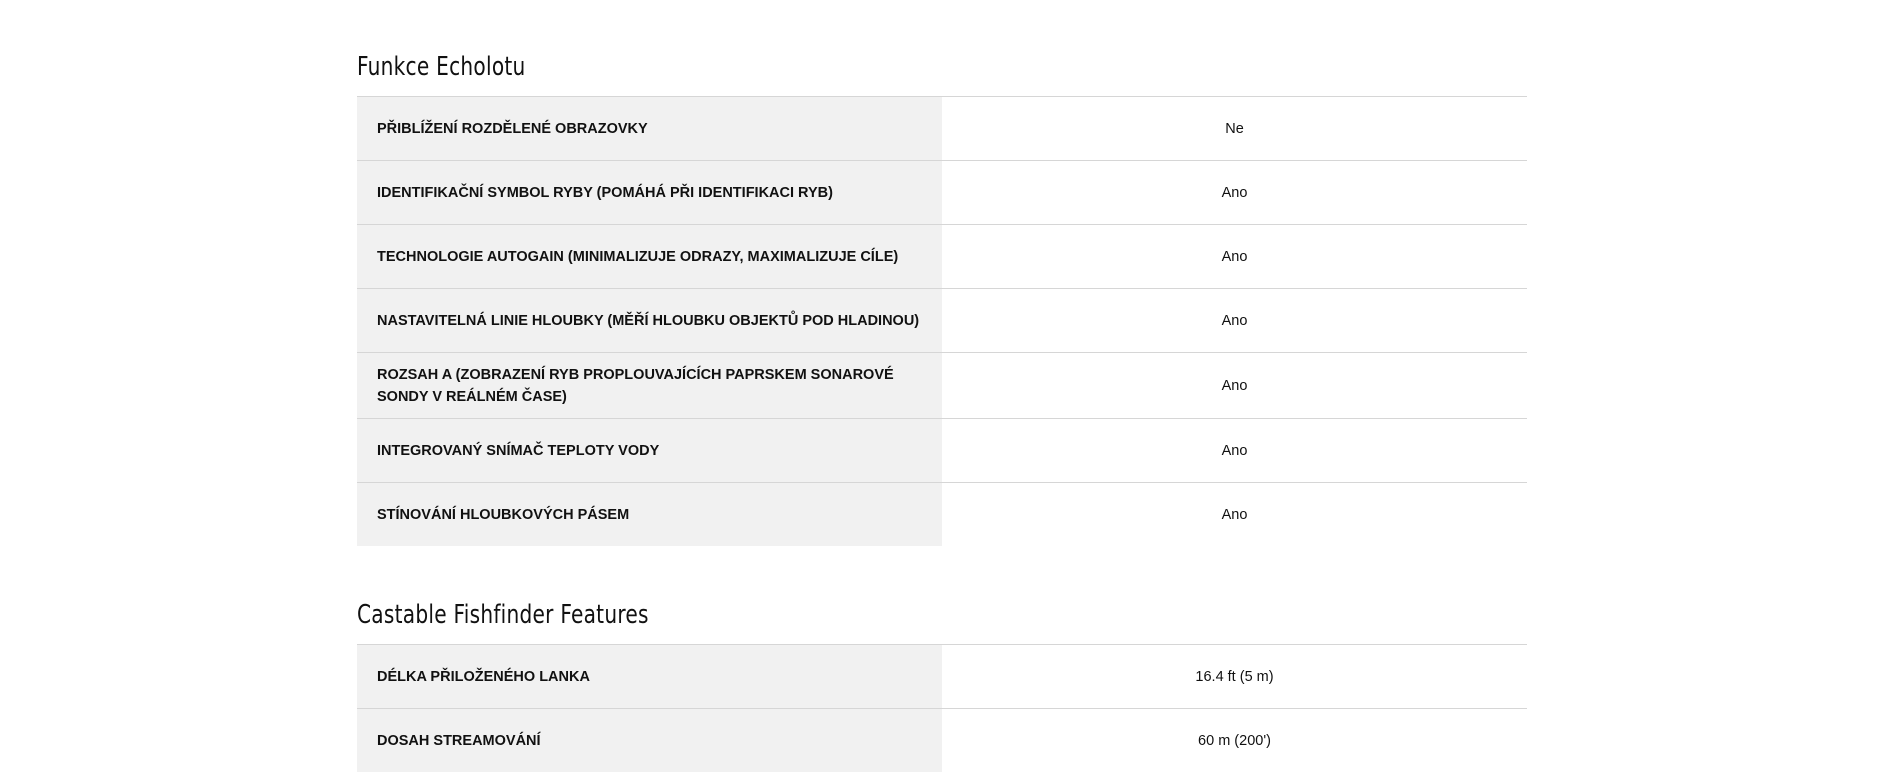 This screenshot has height=772, width=1887. I want to click on spec-label: INTEGROVANÝ SNÍMAČ TEPLOTY VODY, so click(649, 451).